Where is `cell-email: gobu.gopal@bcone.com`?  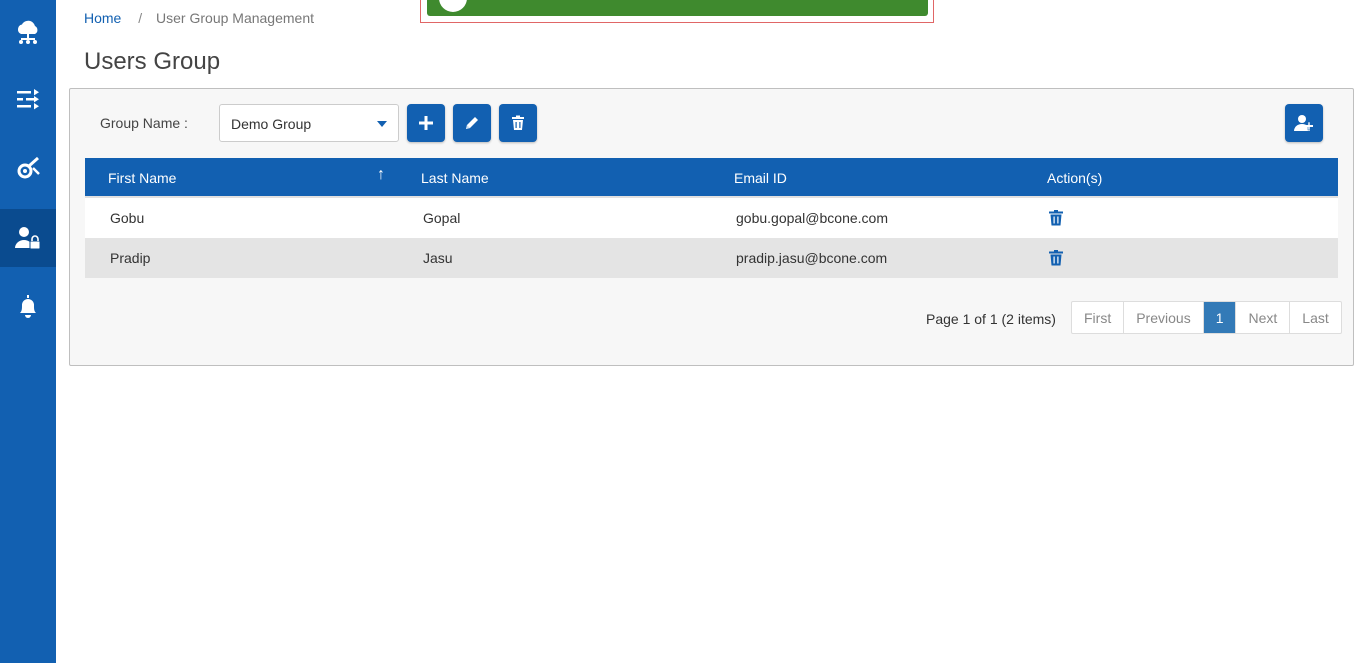 cell-email: gobu.gopal@bcone.com is located at coordinates (812, 218).